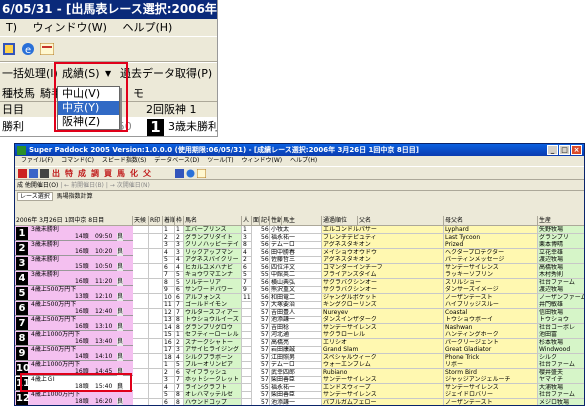  What do you see at coordinates (256, 221) in the screenshot?
I see `col-header-face: 面` at bounding box center [256, 221].